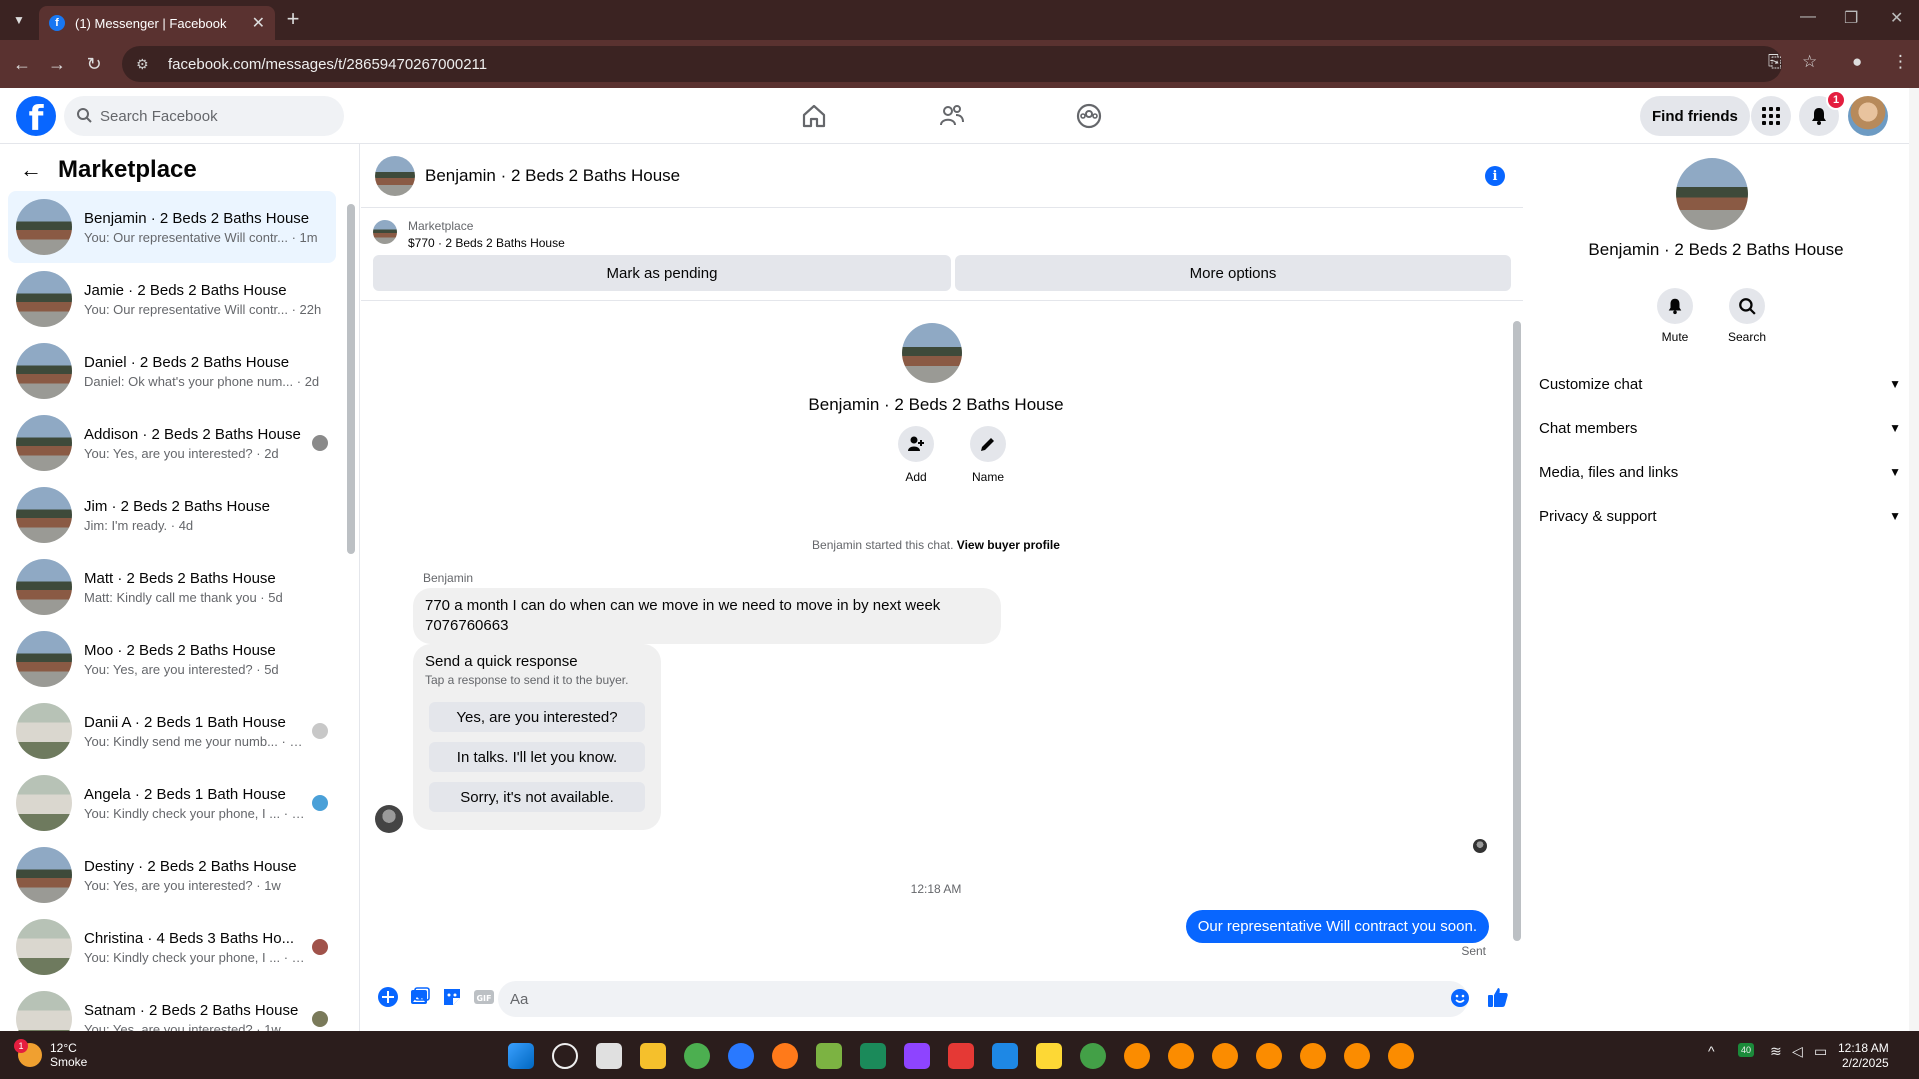  What do you see at coordinates (486, 243) in the screenshot?
I see `listing-title: $770 · 2 Beds 2 Baths House` at bounding box center [486, 243].